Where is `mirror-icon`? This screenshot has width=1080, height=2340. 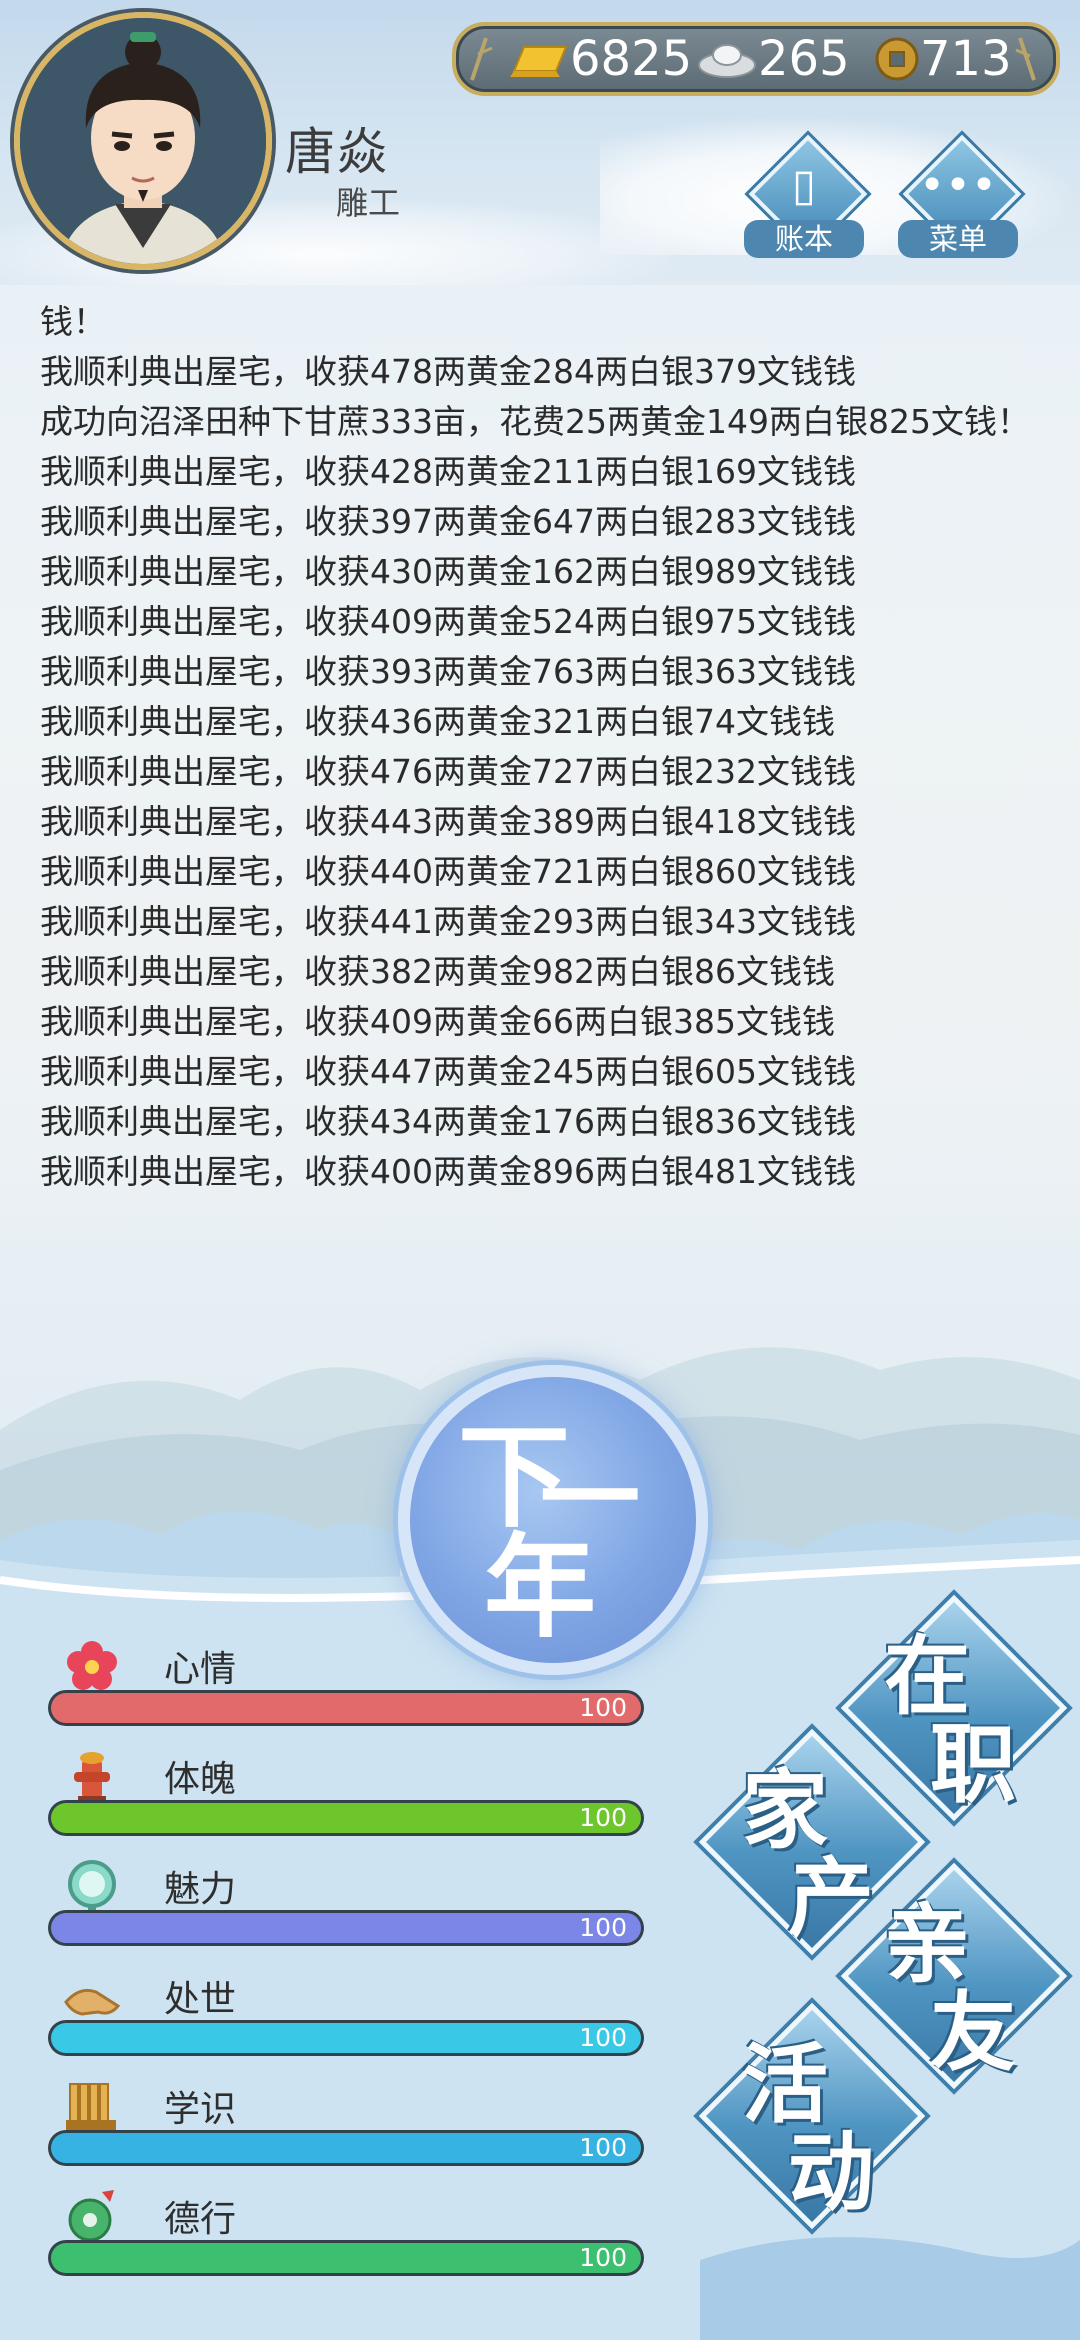
mirror-icon is located at coordinates (92, 1886).